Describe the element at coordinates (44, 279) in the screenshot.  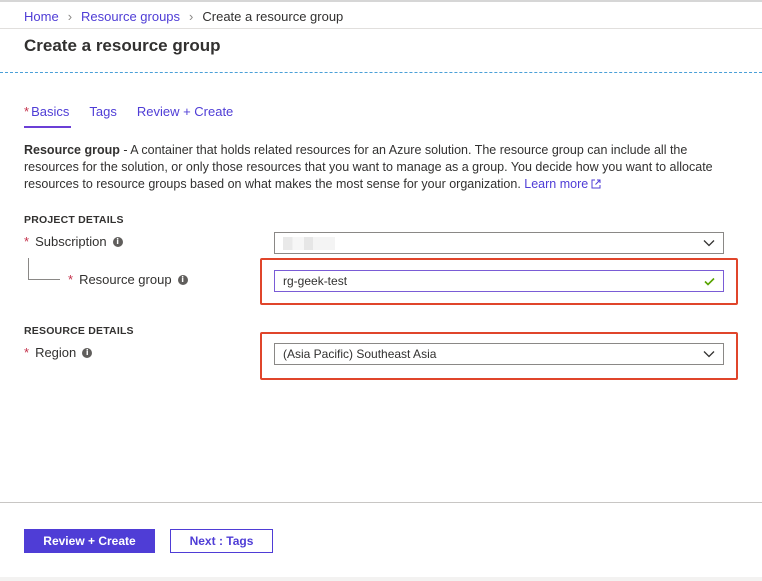
I see `tree-connector-horizontal` at that location.